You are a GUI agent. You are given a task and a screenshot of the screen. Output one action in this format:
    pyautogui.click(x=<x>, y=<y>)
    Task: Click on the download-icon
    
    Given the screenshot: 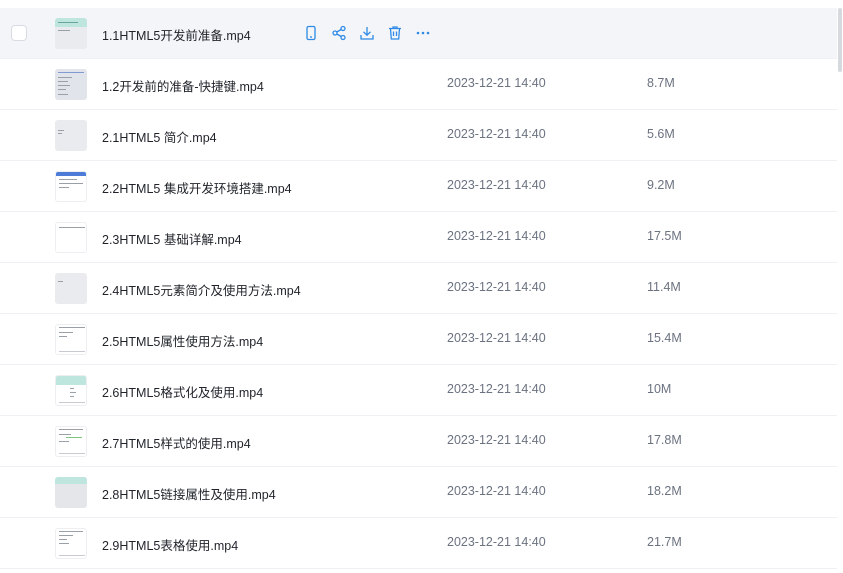 What is the action you would take?
    pyautogui.click(x=367, y=33)
    